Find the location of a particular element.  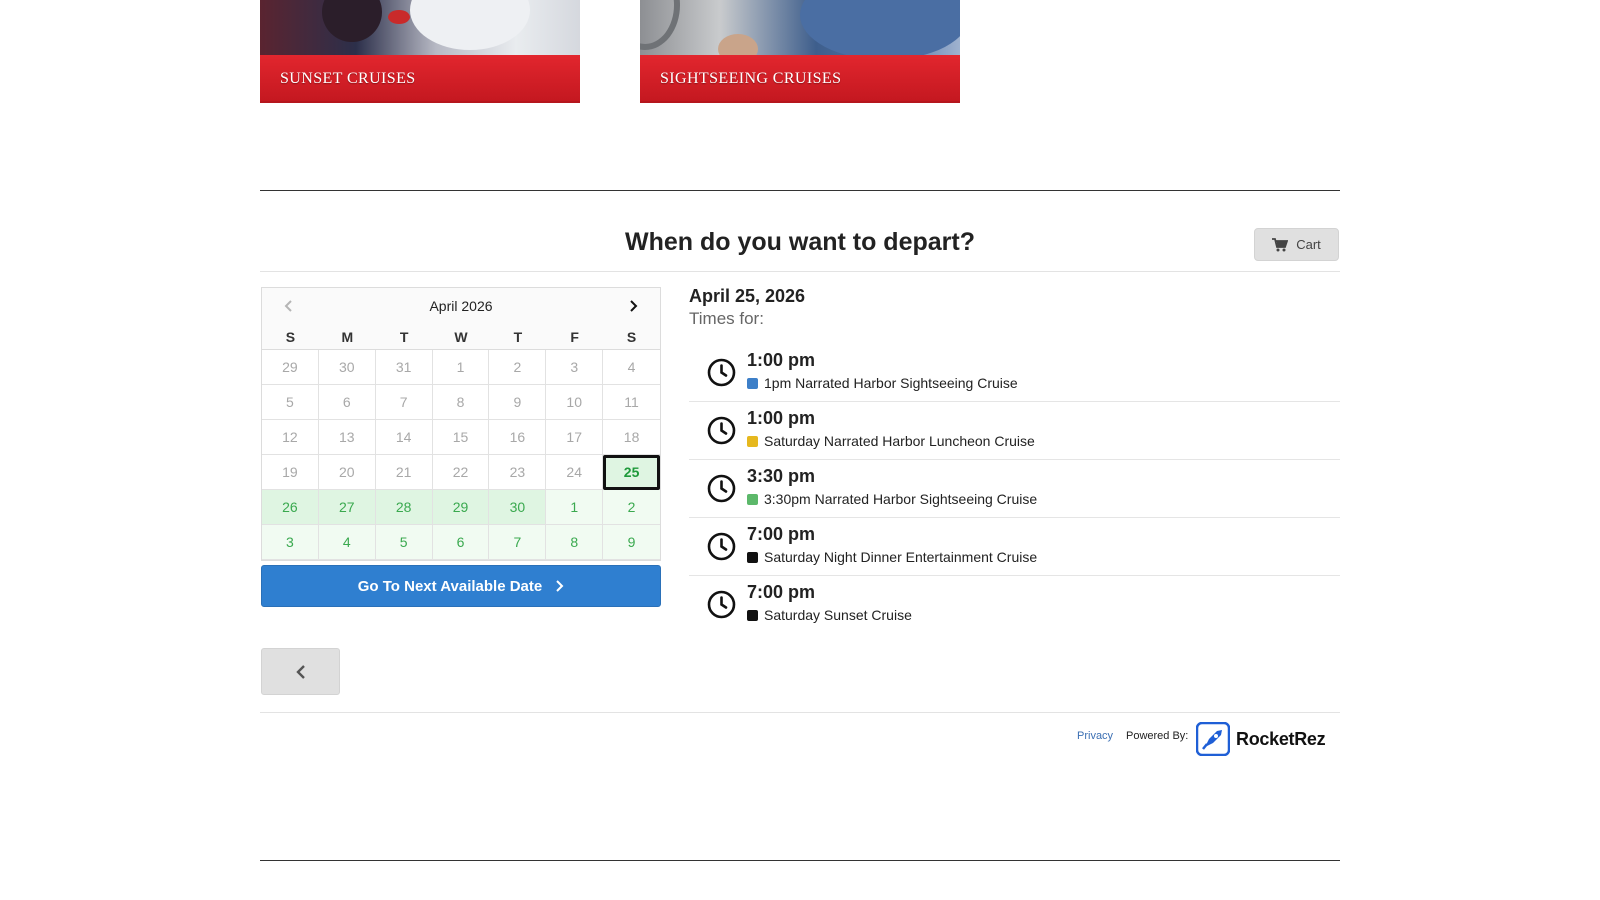

calendar-day-available: 6 is located at coordinates (461, 542).